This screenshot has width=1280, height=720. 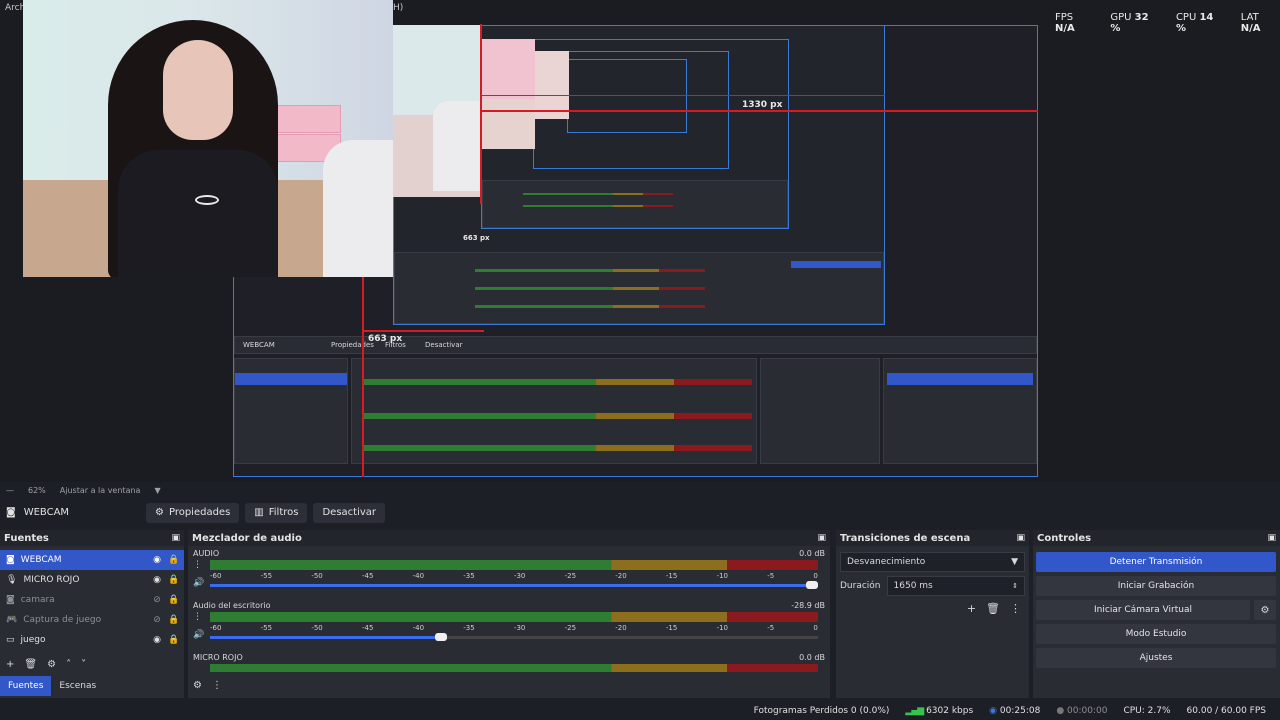 I want to click on sources-header: Fuentes ▣, so click(x=92, y=538).